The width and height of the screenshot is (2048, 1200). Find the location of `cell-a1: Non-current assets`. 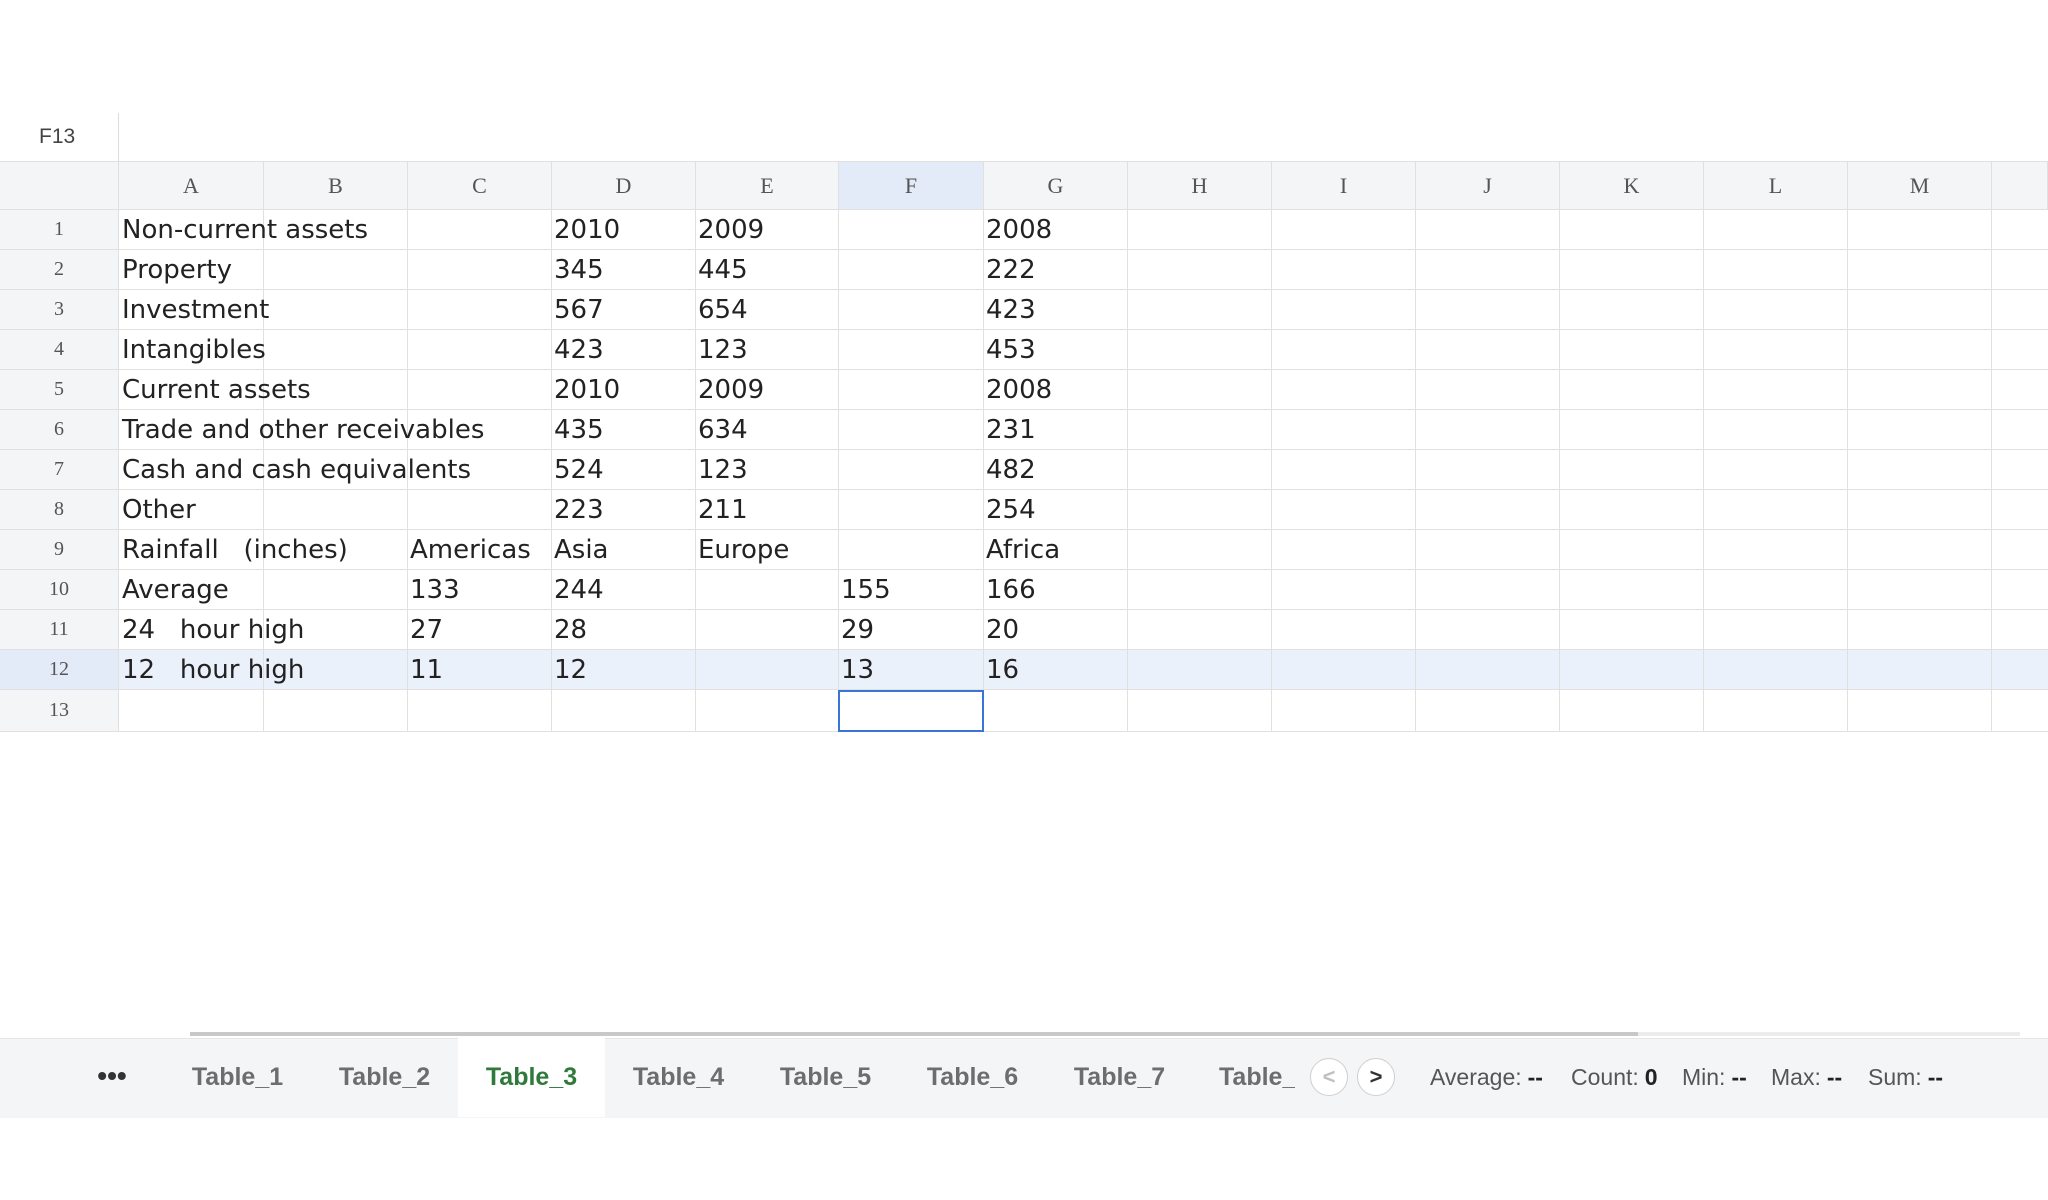

cell-a1: Non-current assets is located at coordinates (243, 230).